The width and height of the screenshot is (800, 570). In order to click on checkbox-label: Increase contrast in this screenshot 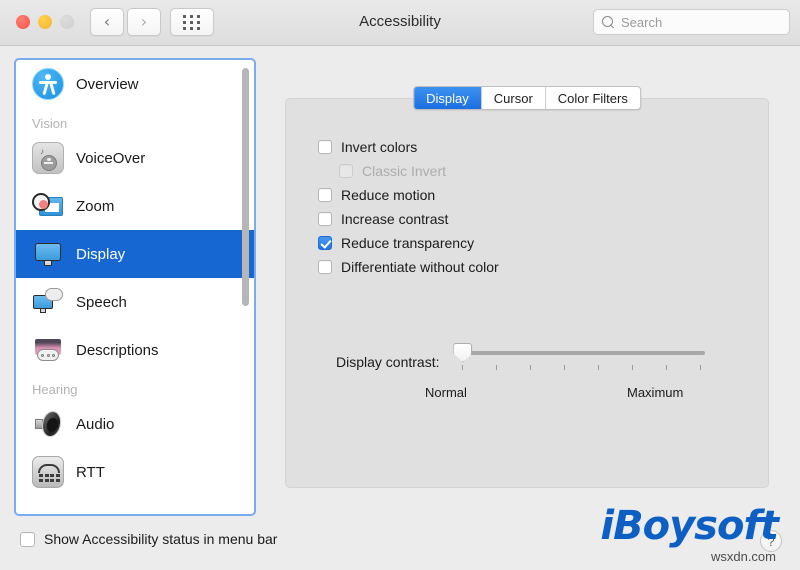, I will do `click(395, 219)`.